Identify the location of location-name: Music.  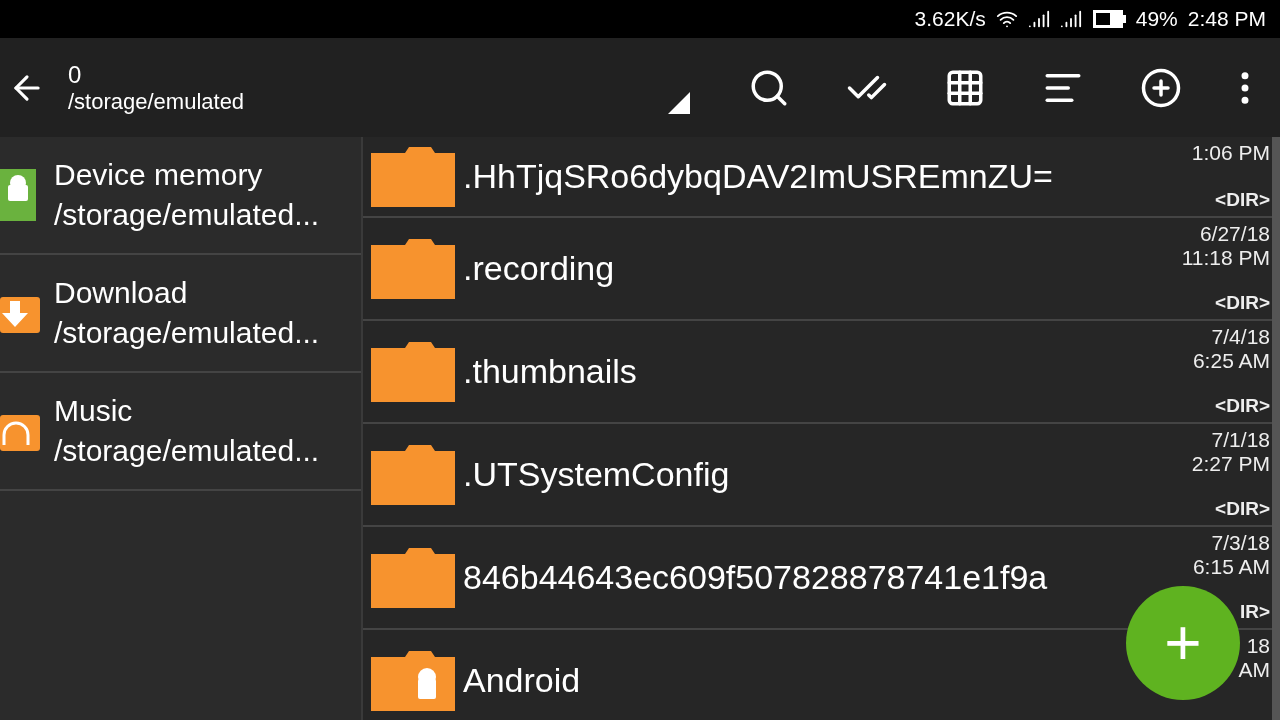
(187, 411).